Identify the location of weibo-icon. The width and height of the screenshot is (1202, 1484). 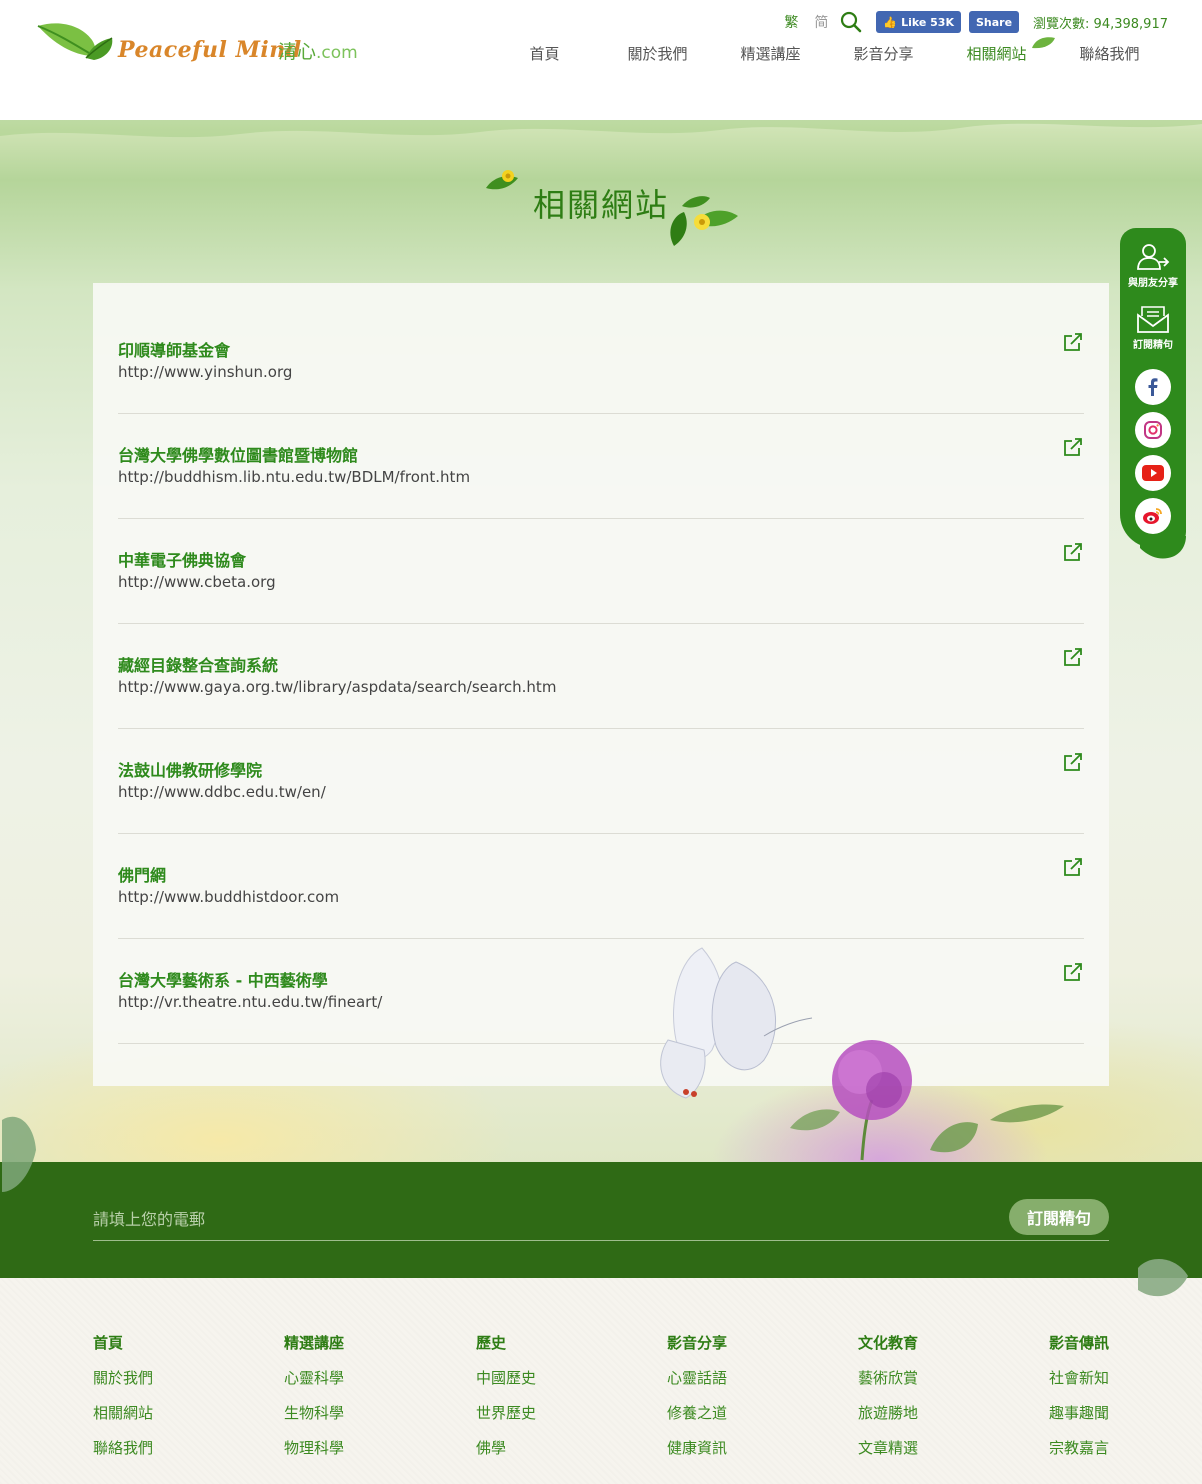
(1153, 516).